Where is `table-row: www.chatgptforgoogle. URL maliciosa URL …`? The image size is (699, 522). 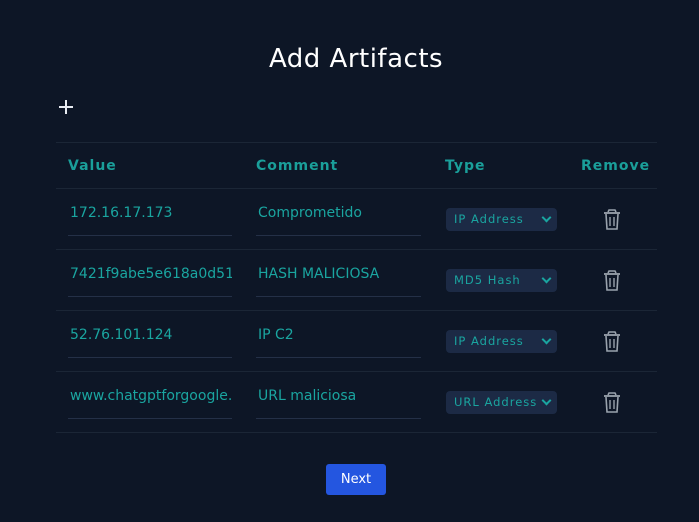 table-row: www.chatgptforgoogle. URL maliciosa URL … is located at coordinates (356, 402).